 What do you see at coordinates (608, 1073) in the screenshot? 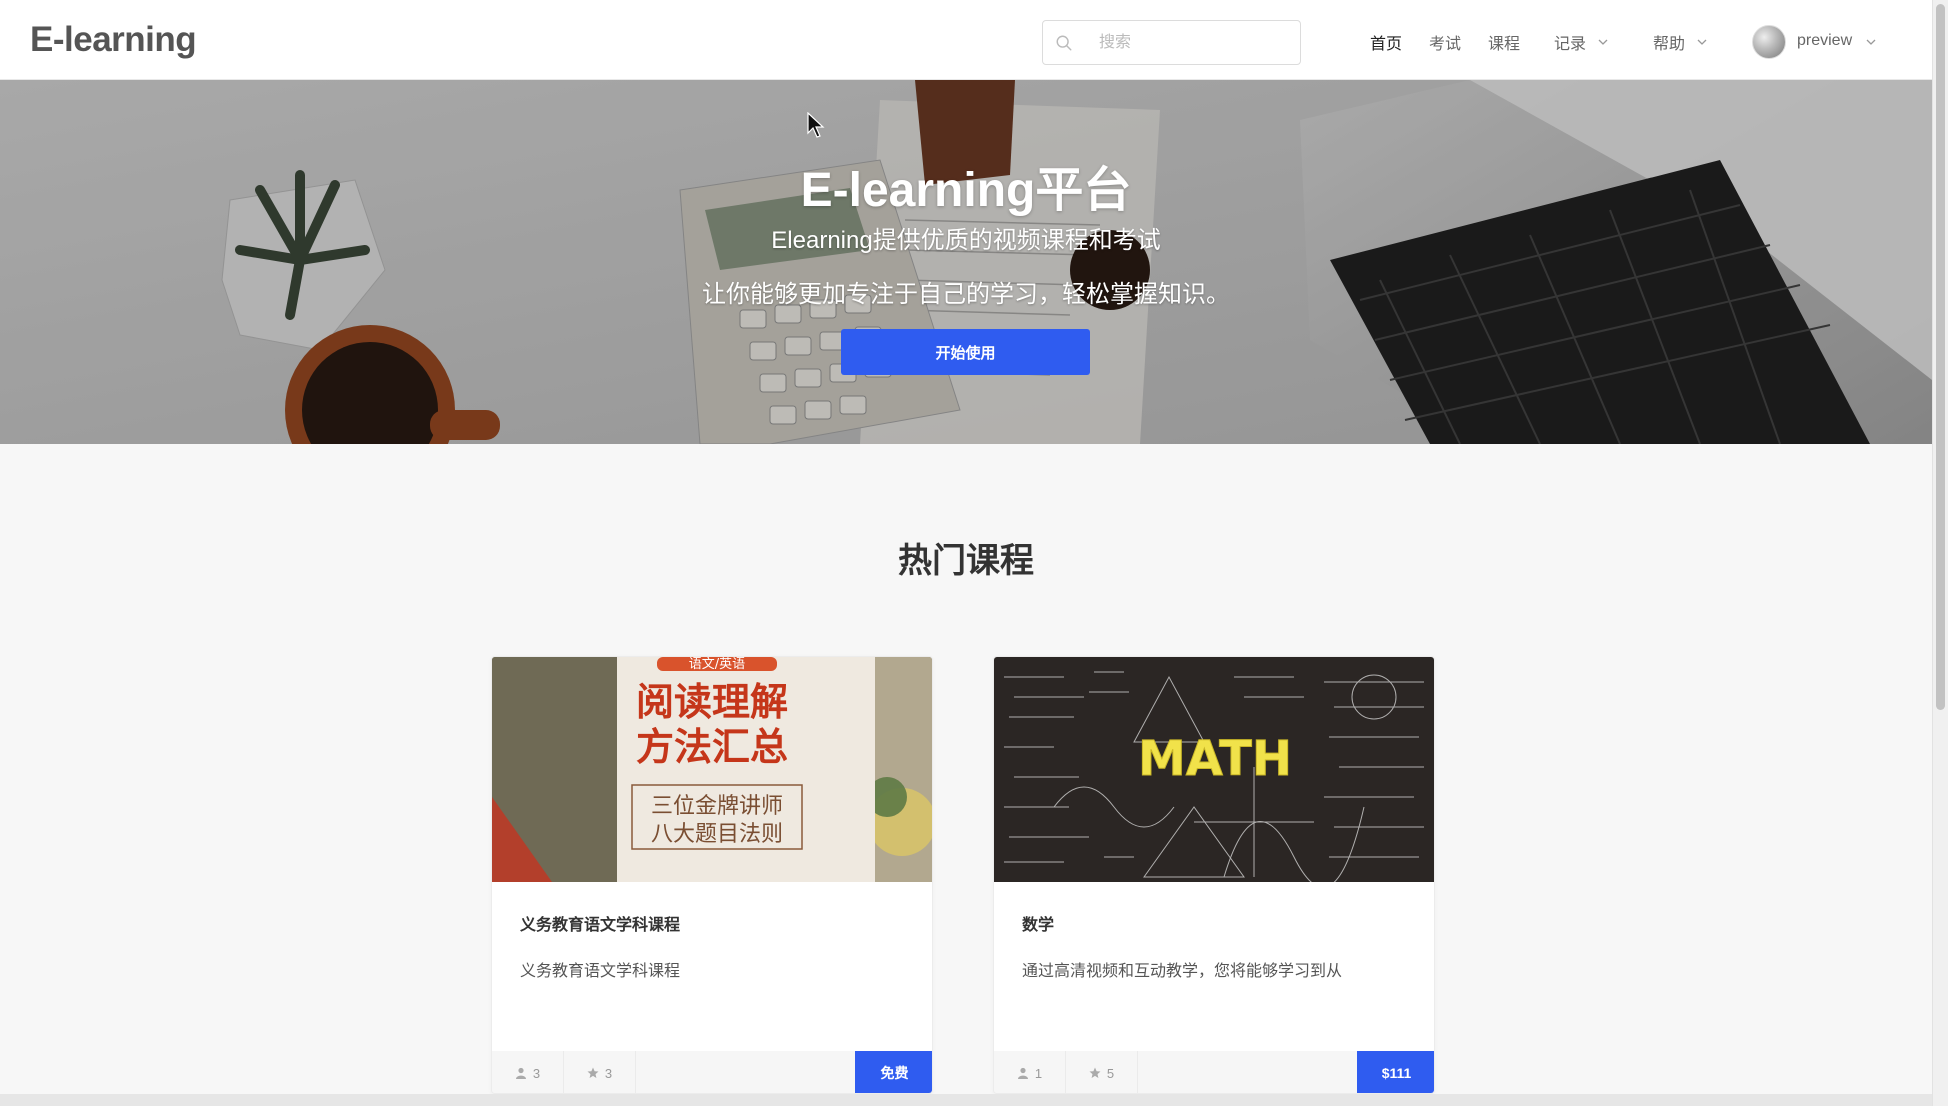
I see `star-count-value: 3` at bounding box center [608, 1073].